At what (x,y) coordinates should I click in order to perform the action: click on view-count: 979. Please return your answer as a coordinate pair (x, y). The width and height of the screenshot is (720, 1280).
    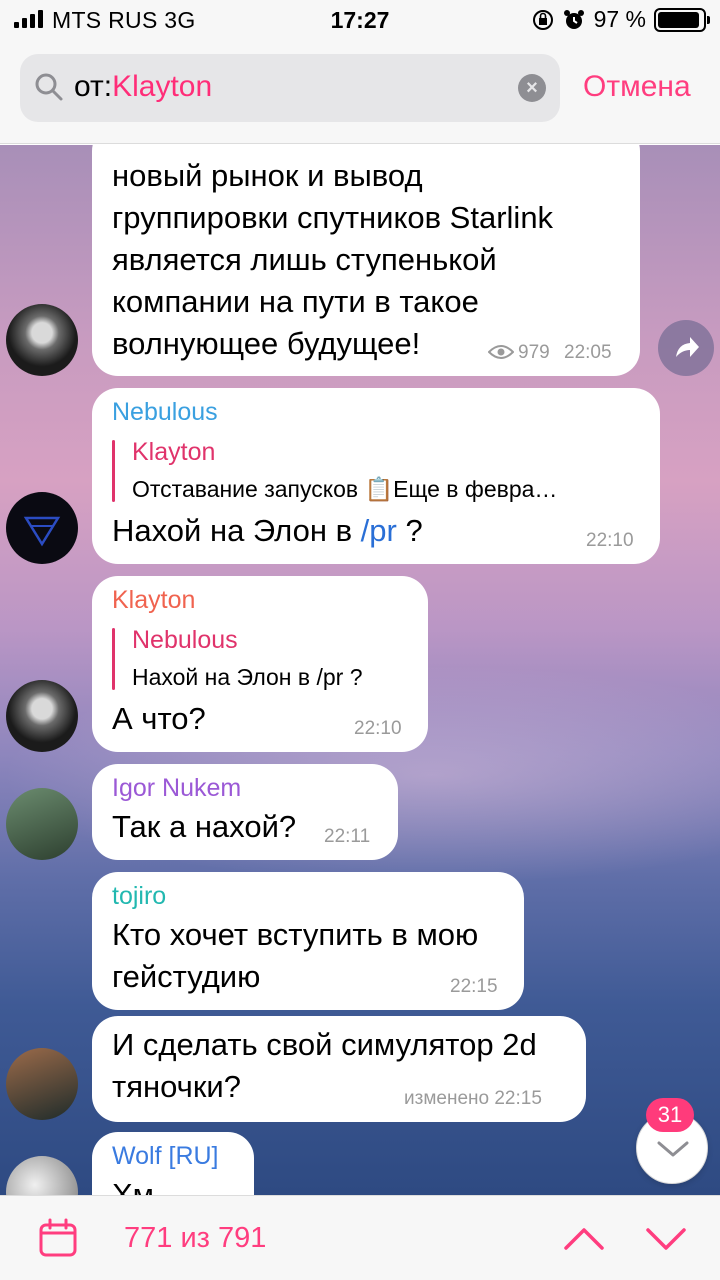
    Looking at the image, I should click on (534, 352).